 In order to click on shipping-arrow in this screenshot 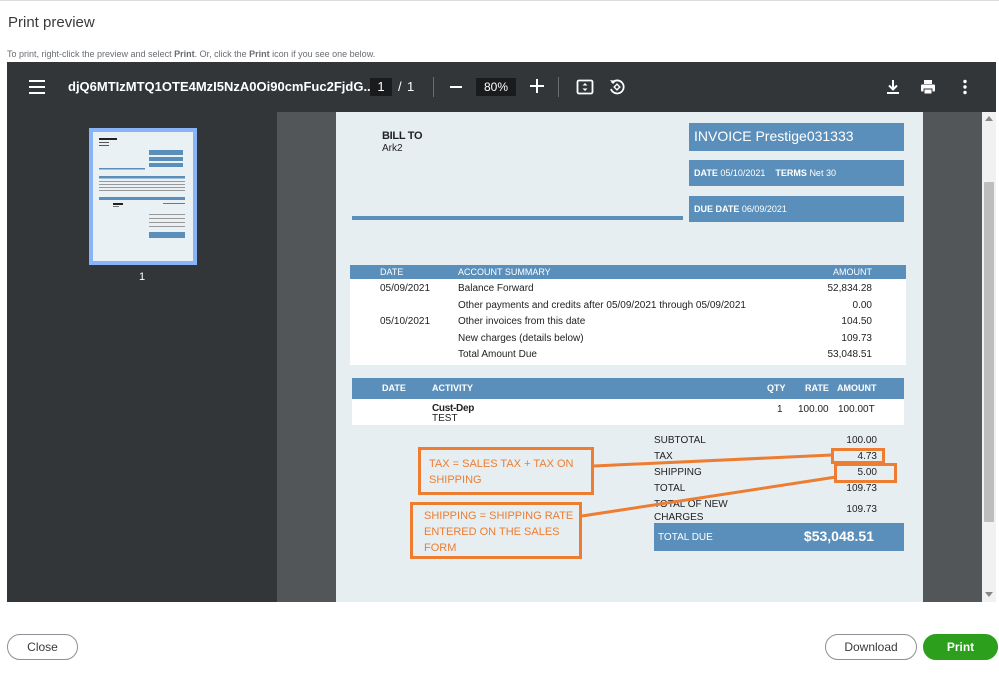, I will do `click(709, 496)`.